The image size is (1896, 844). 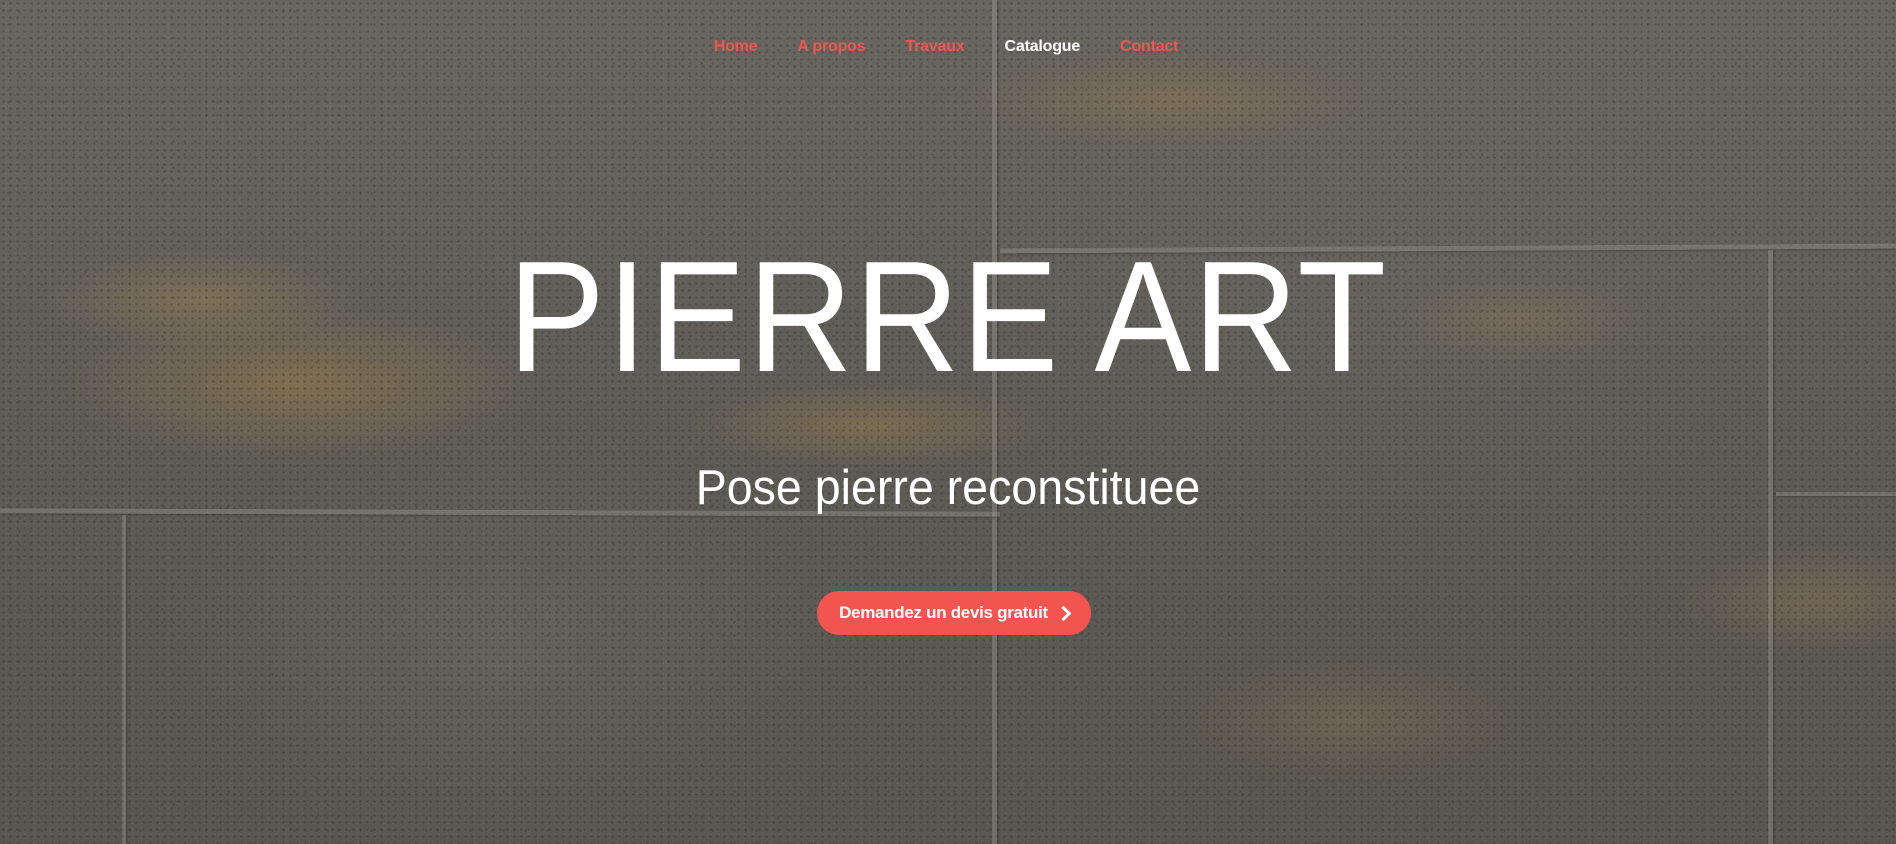 I want to click on nav-item-a-propos: A propos, so click(x=831, y=47).